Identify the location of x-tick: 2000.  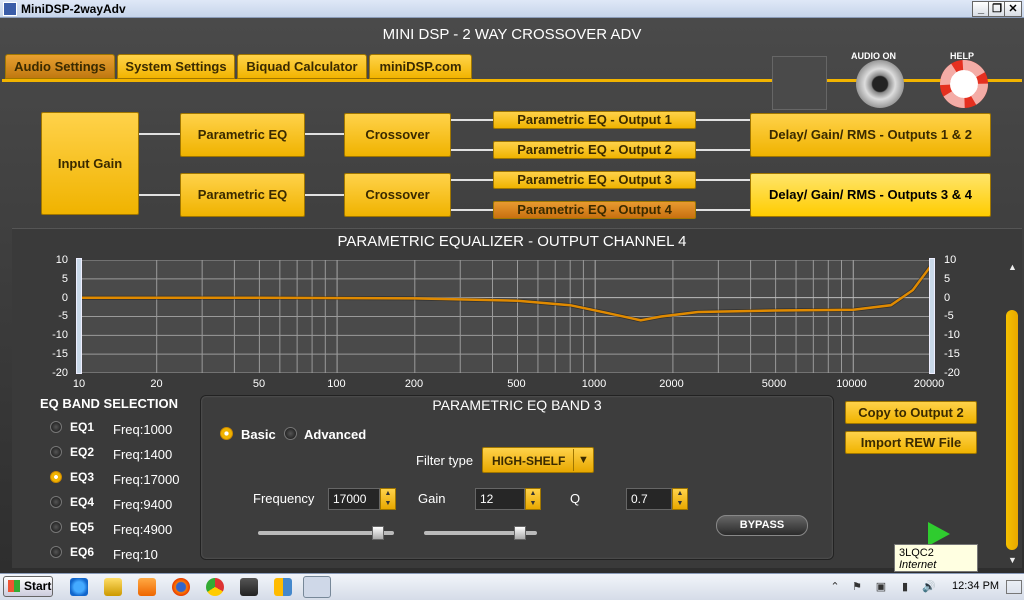
(671, 384).